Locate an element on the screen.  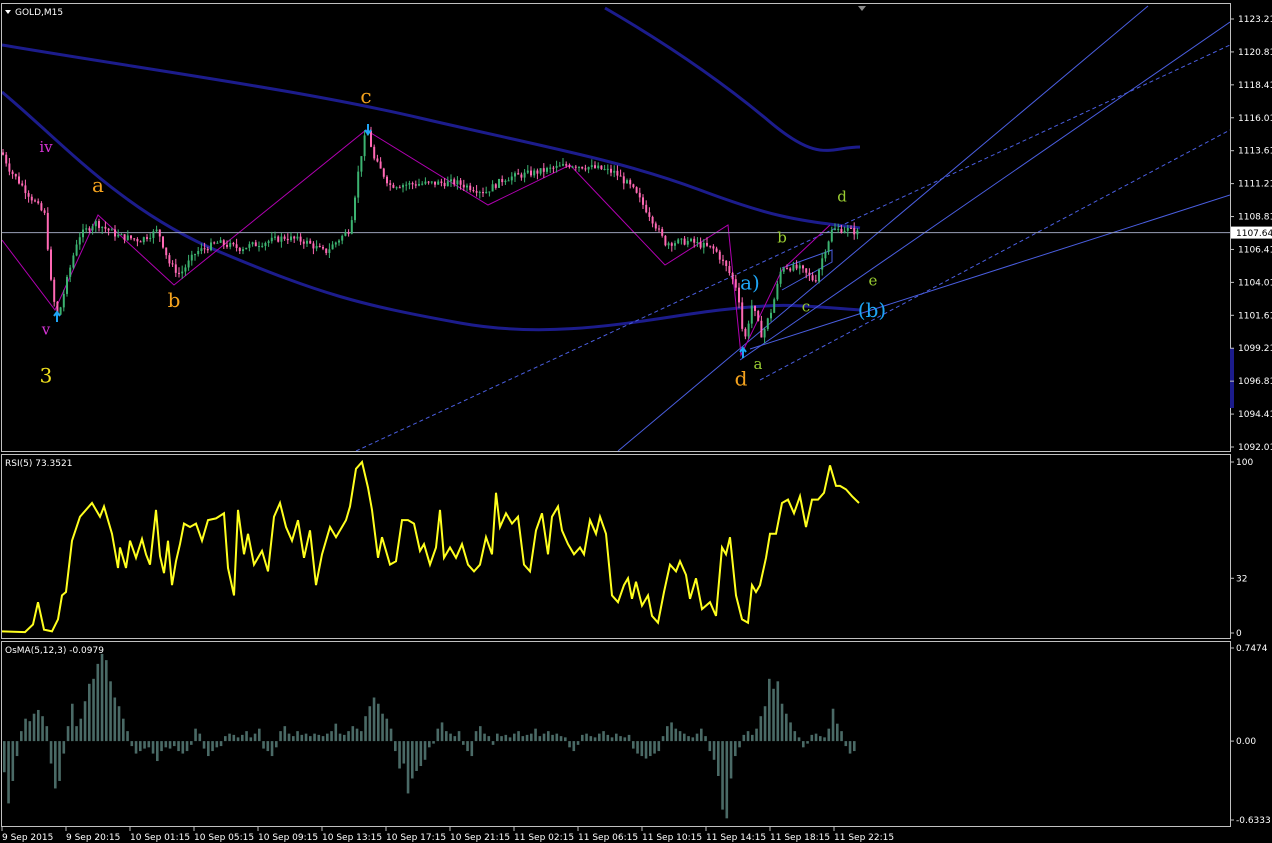
scroll-triangle-icon is located at coordinates (862, 8).